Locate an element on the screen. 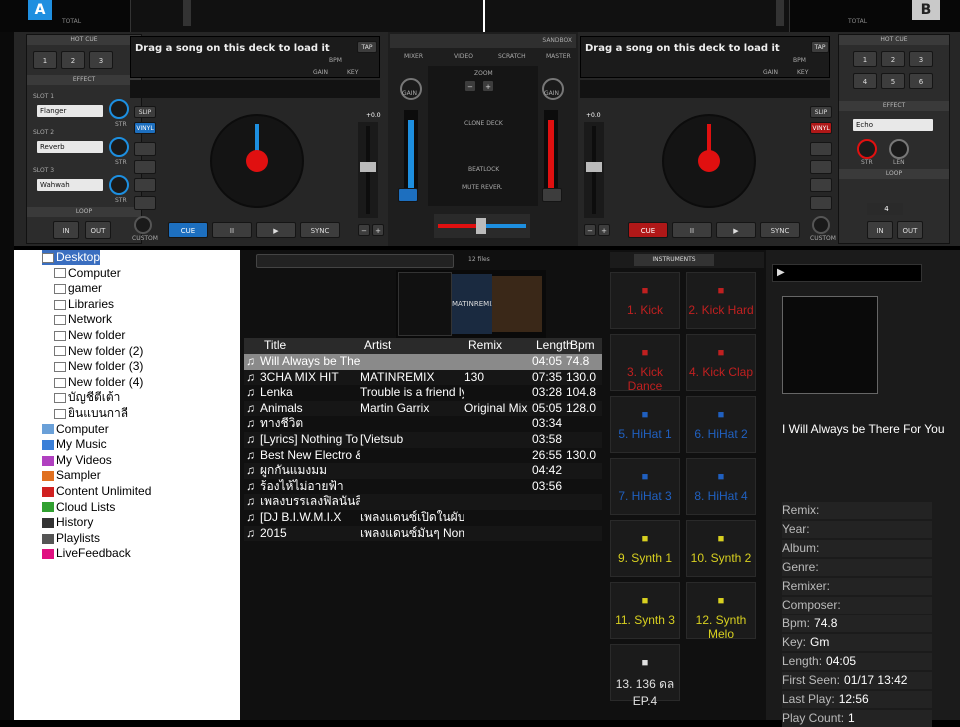  column-header: Artist is located at coordinates (377, 346).